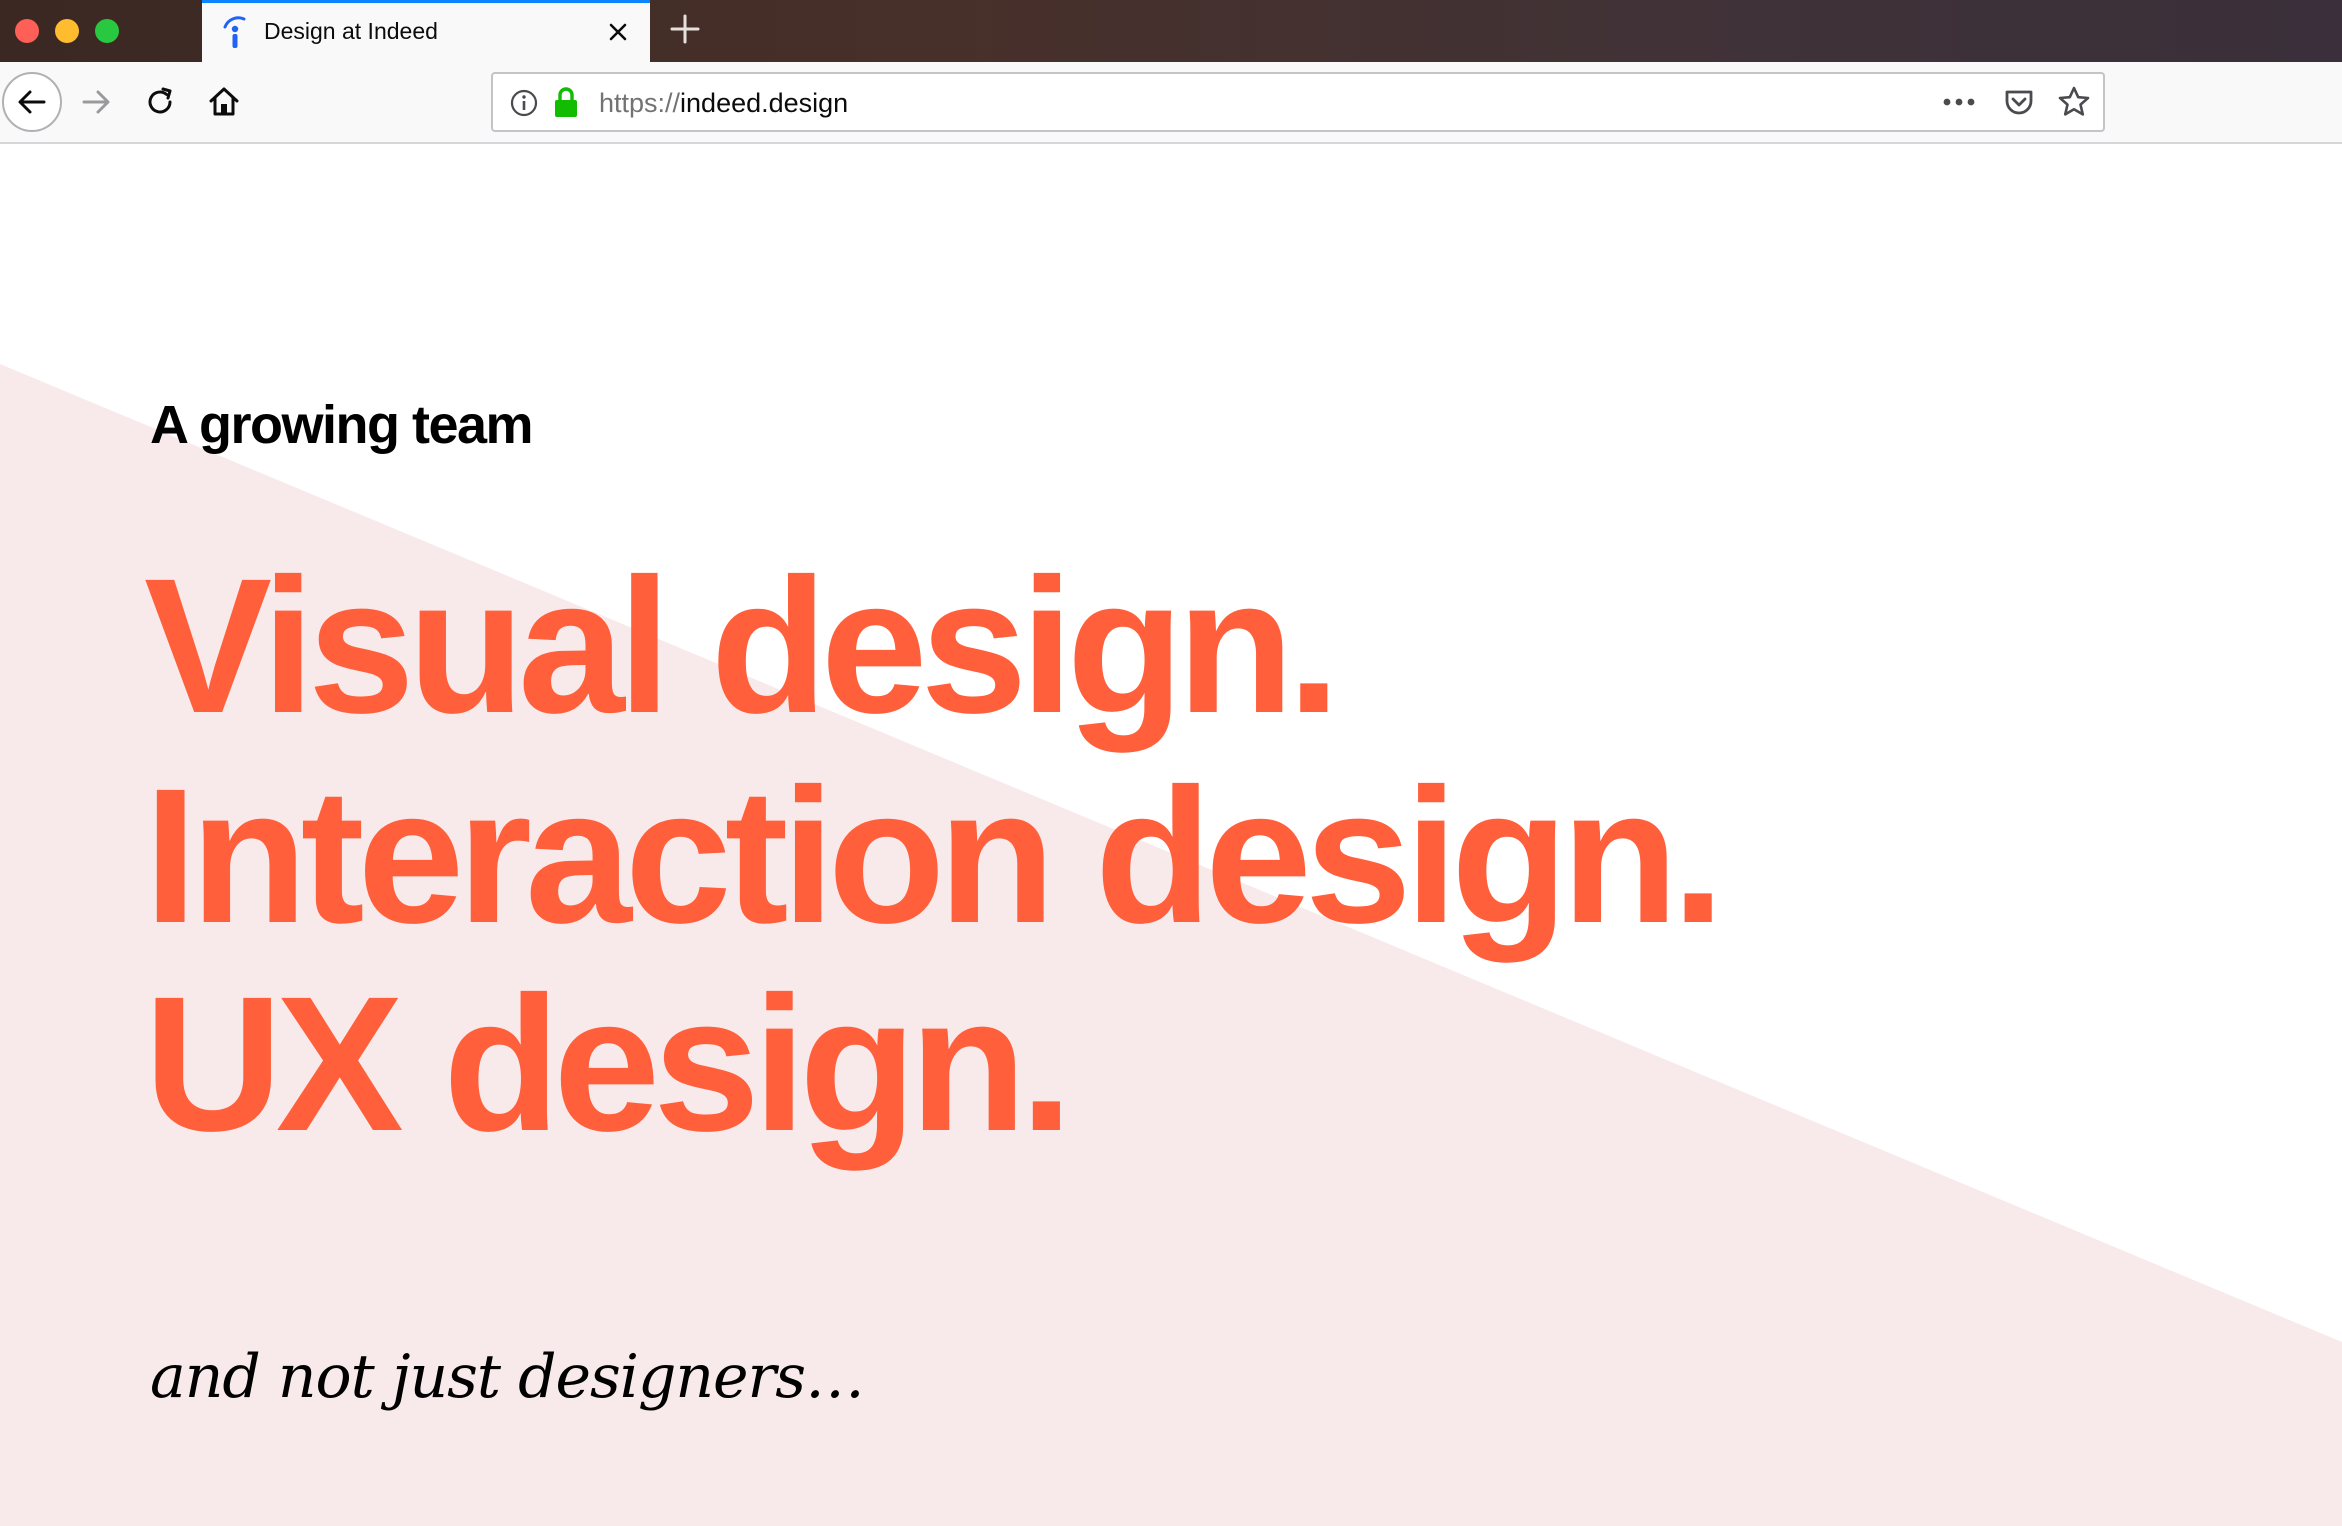 This screenshot has height=1526, width=2342. Describe the element at coordinates (608, 1063) in the screenshot. I see `headline-ux-design: UX design.` at that location.